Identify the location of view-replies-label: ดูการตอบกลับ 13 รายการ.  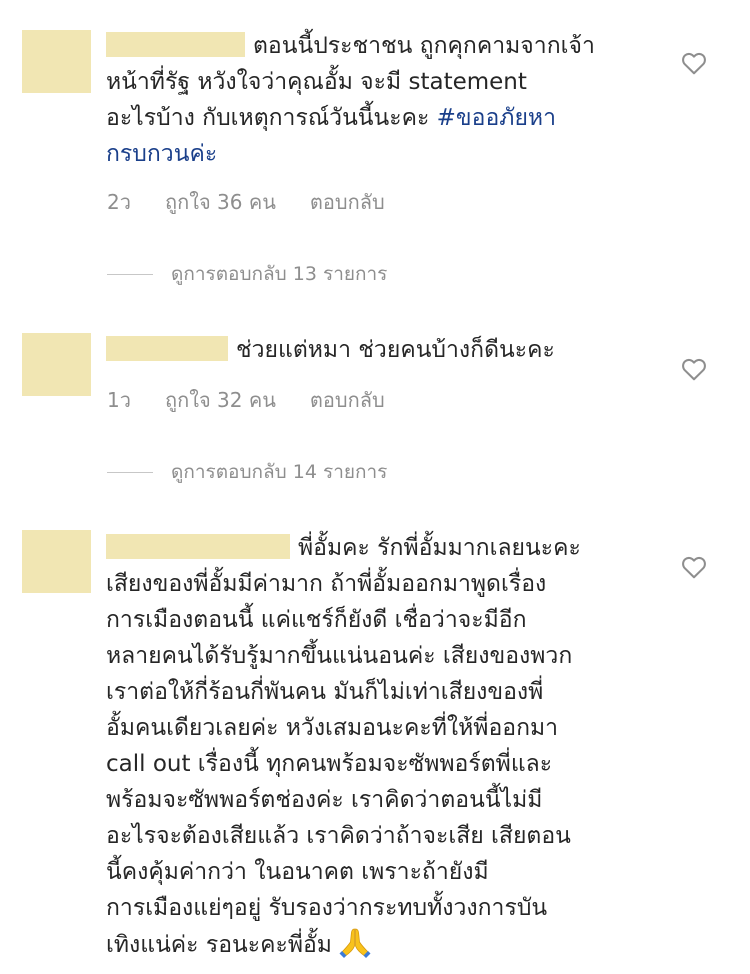
(279, 274).